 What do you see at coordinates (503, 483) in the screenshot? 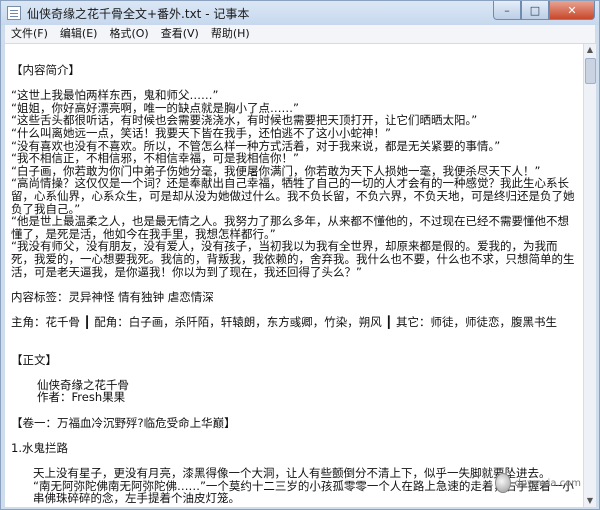
I see `watermark-logo-icon` at bounding box center [503, 483].